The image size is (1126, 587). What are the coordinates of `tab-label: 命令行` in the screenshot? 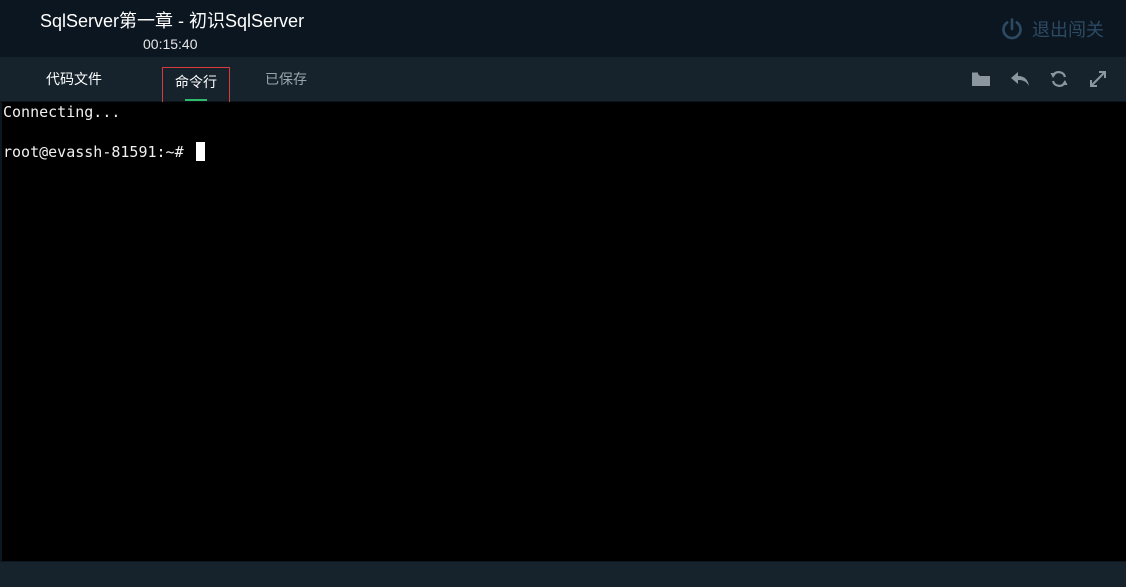 It's located at (196, 82).